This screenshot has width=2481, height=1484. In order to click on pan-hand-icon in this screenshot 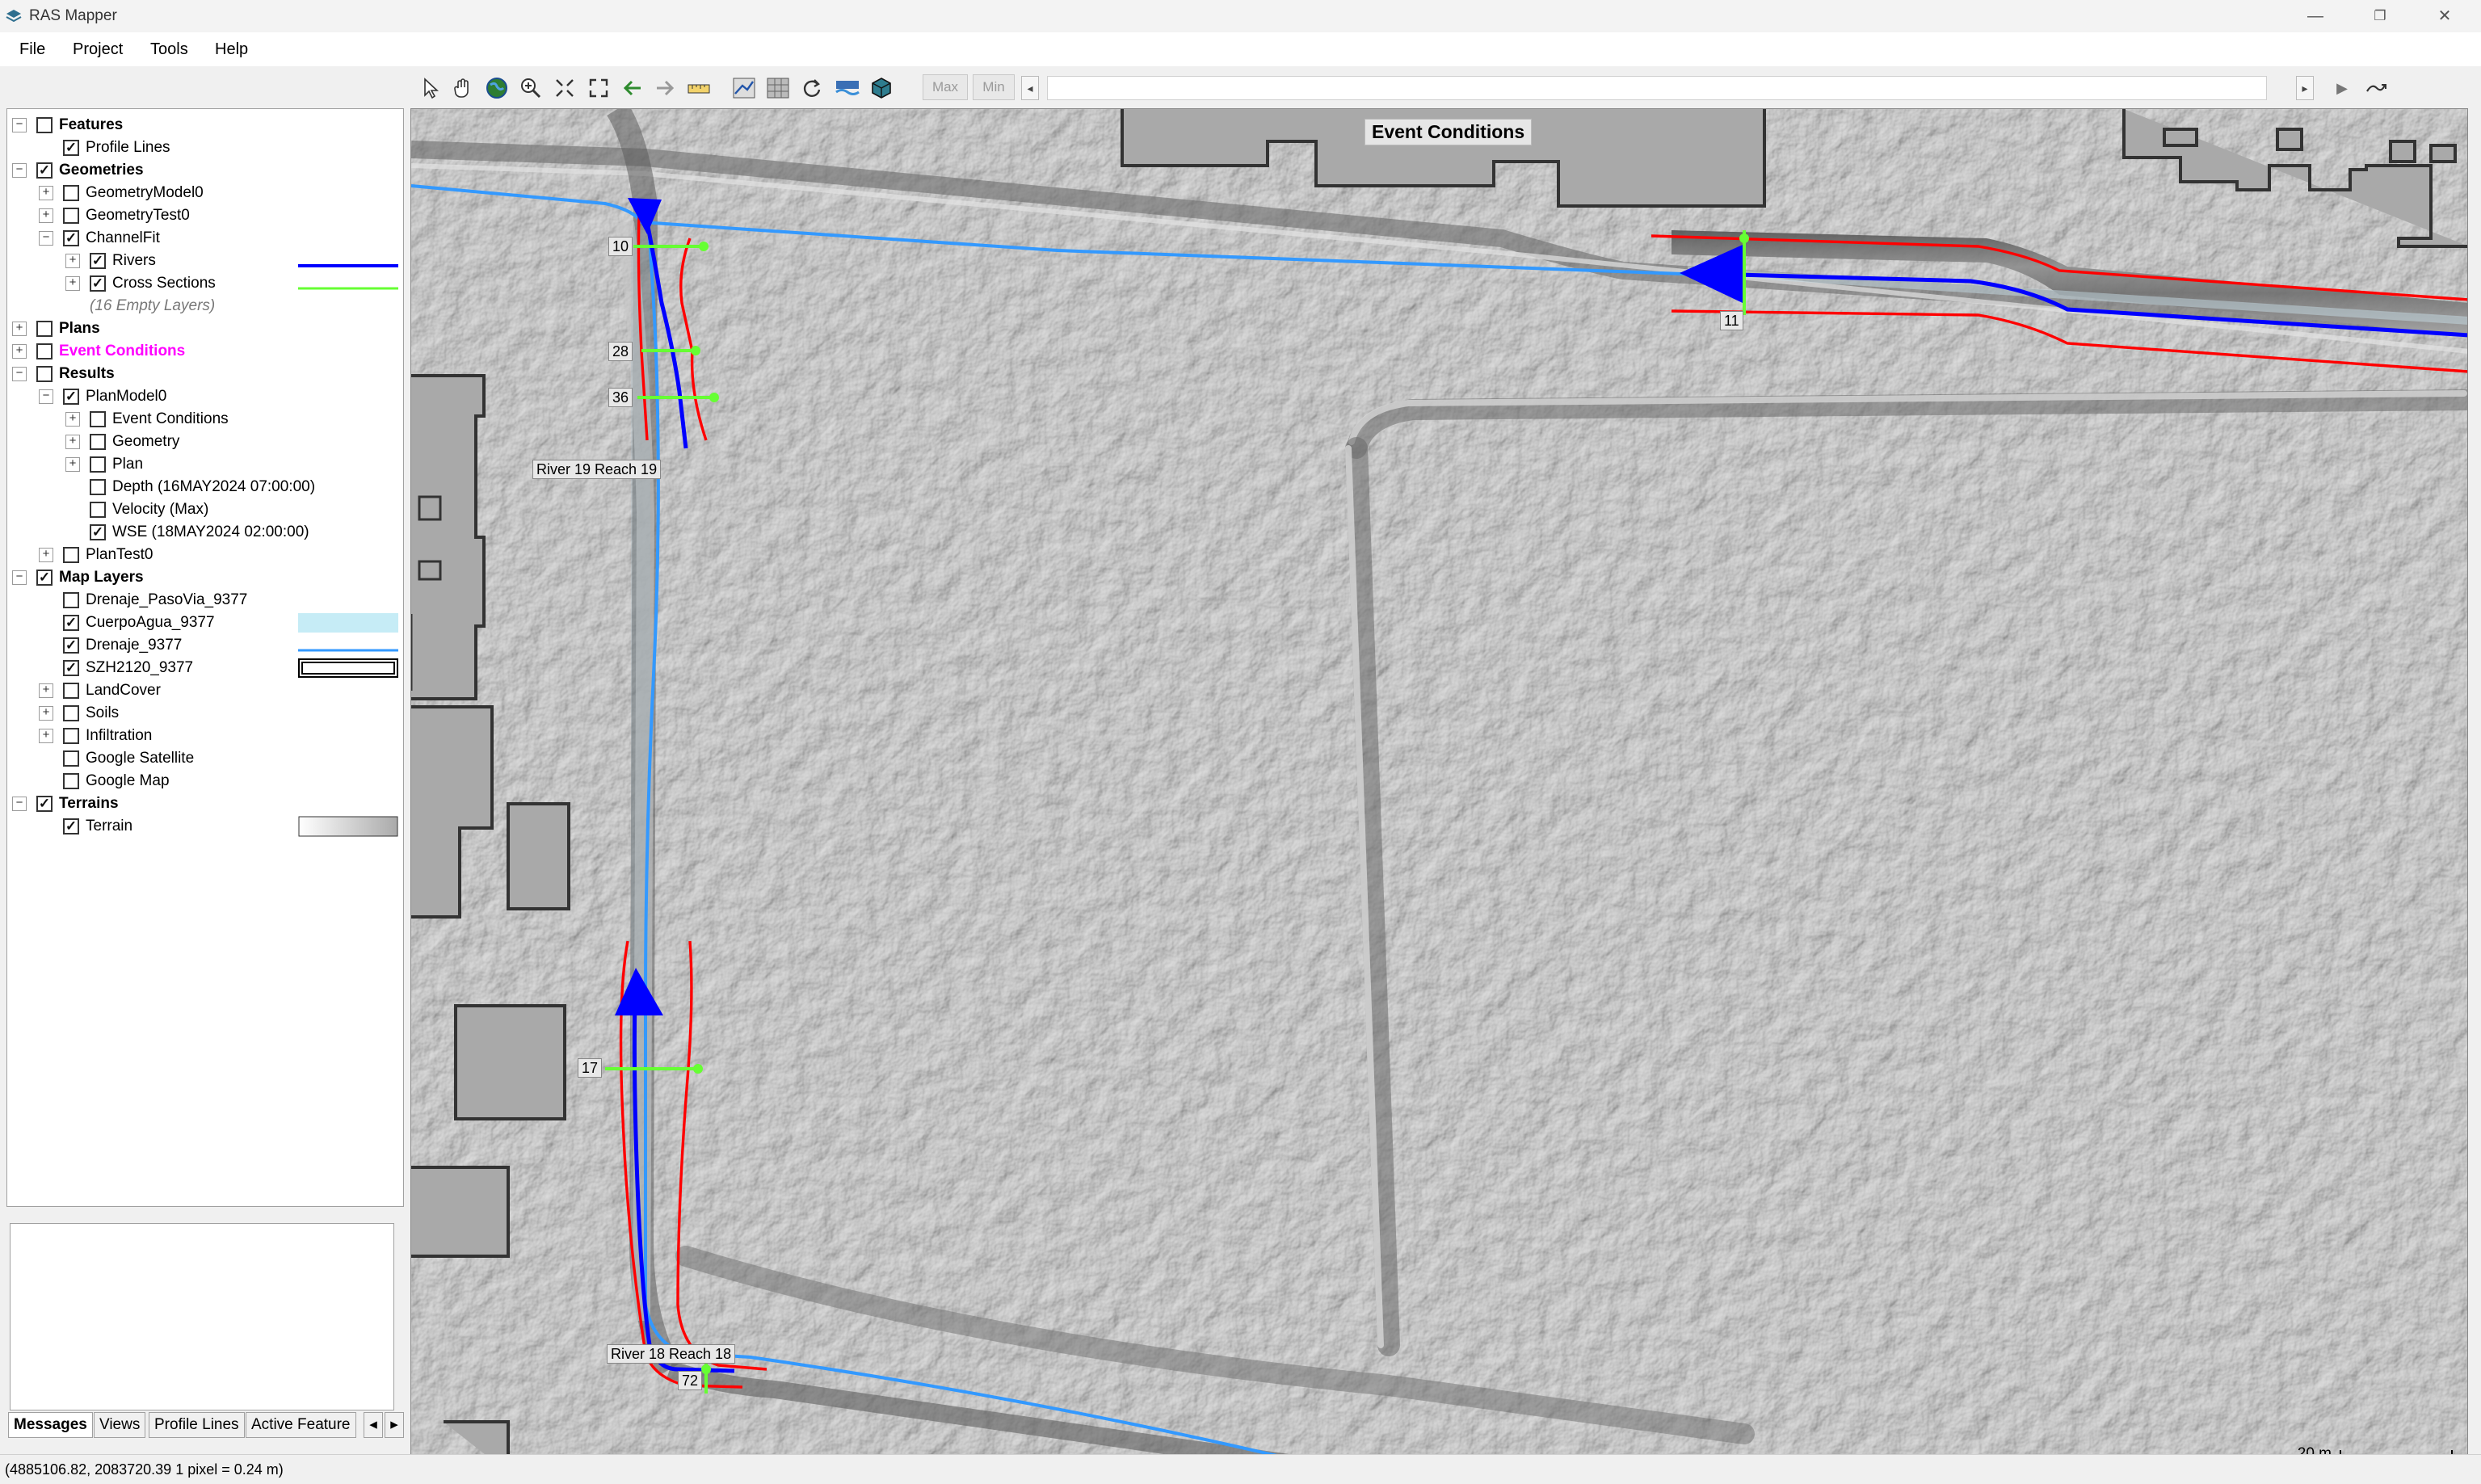, I will do `click(463, 88)`.